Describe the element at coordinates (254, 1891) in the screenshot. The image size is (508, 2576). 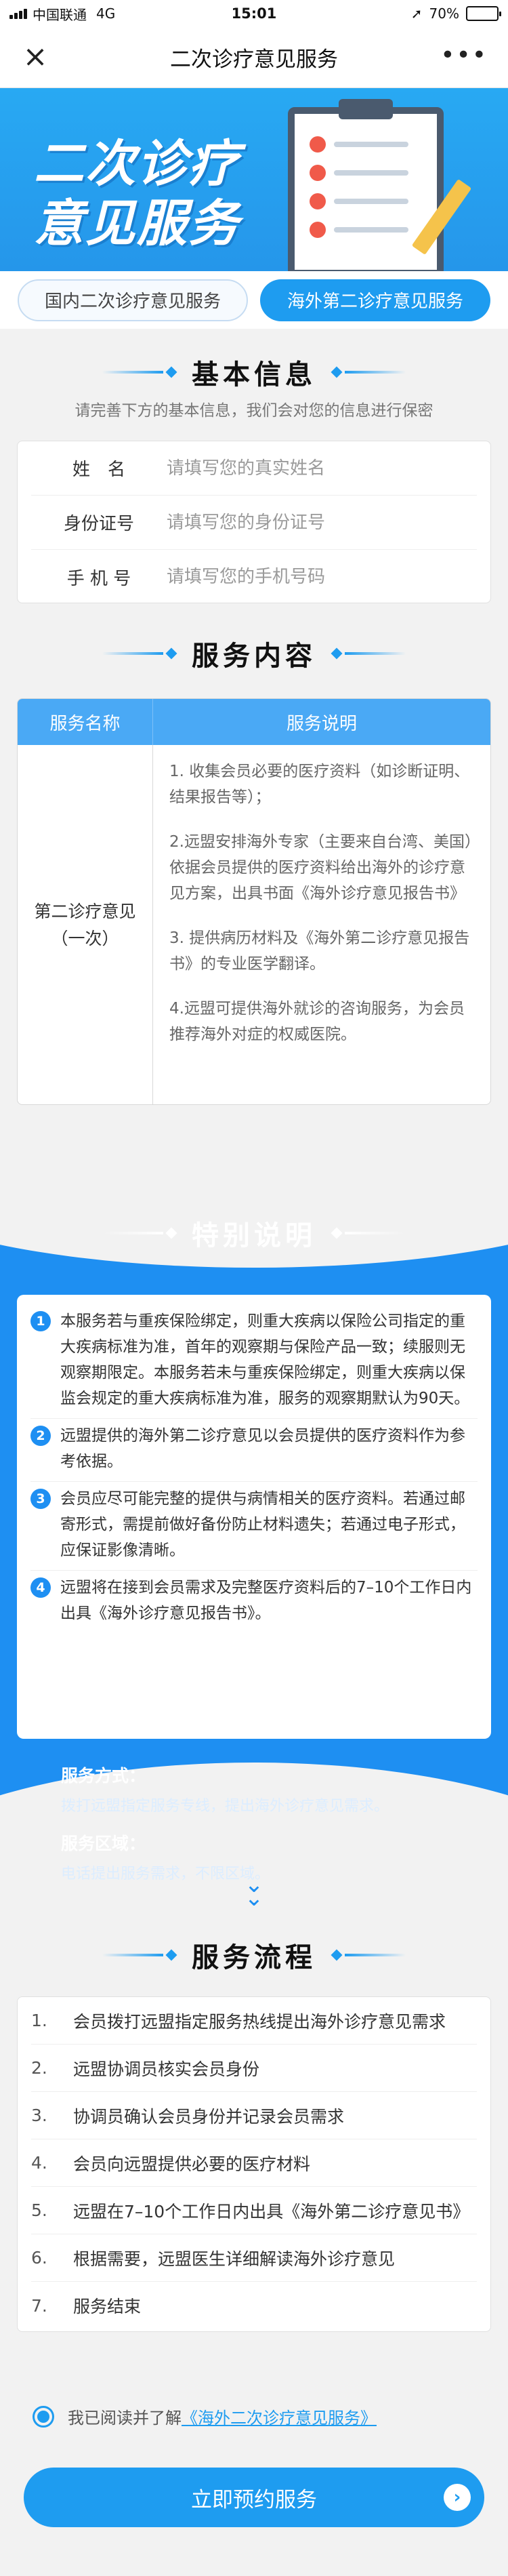
I see `chevron-down-icon: ⌄ ⌄` at that location.